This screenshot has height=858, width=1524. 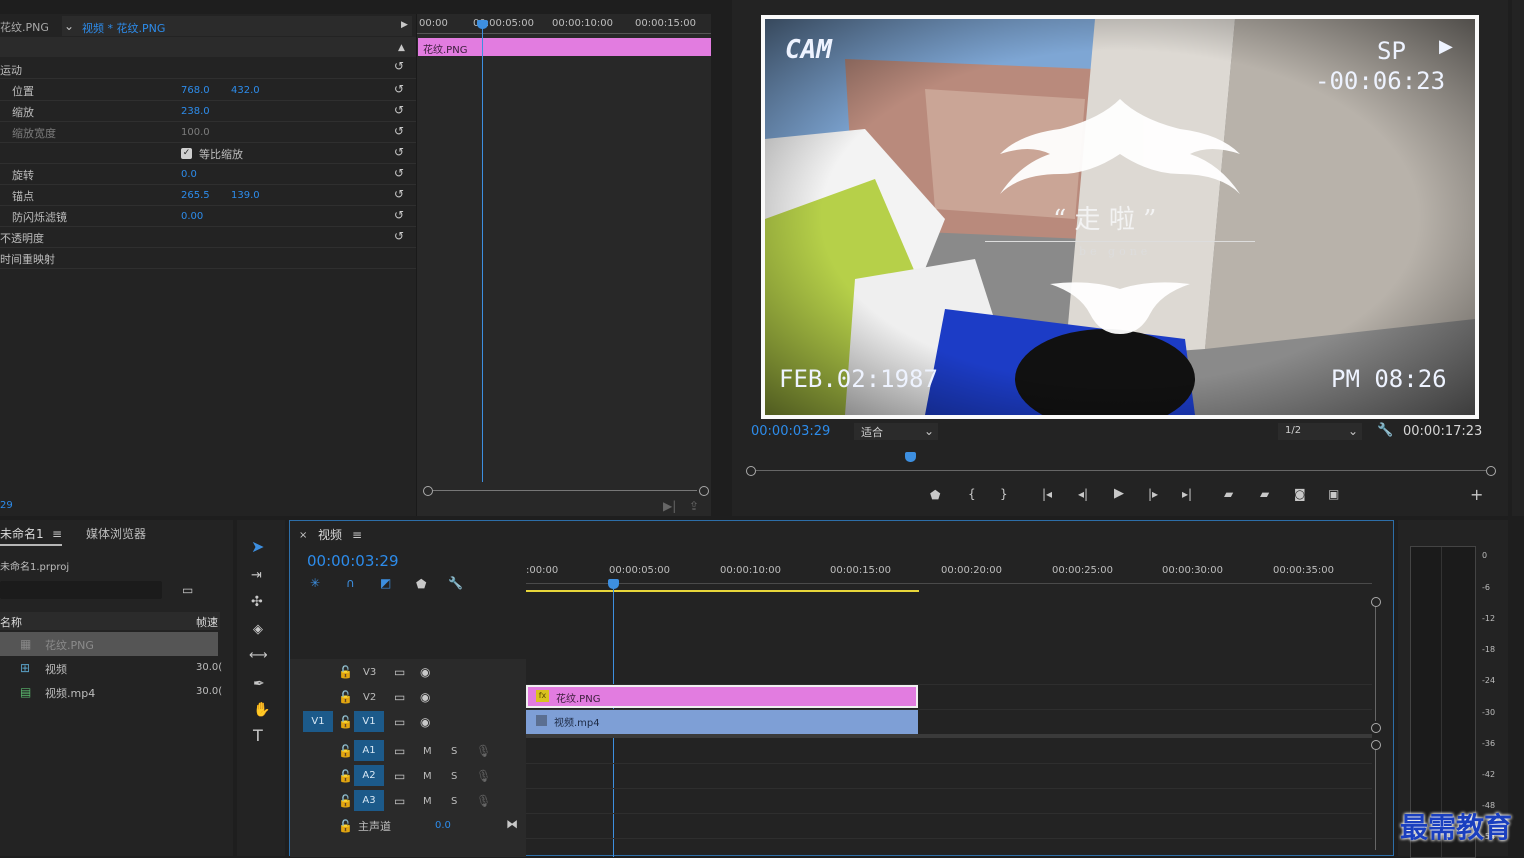 I want to click on property-value: 238.0, so click(x=195, y=111).